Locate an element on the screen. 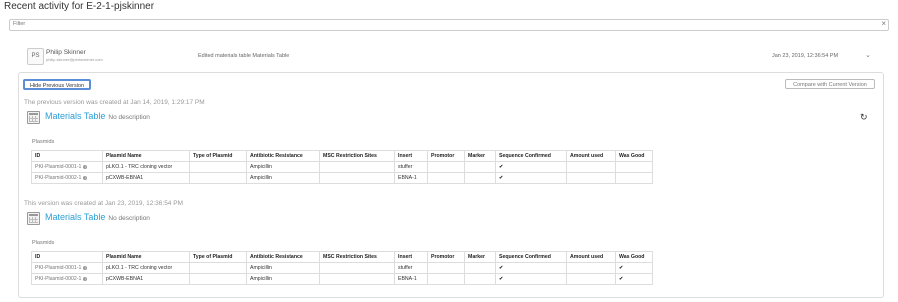 This screenshot has width=898, height=302. activity-timestamp: Jan 23, 2019, 12:36:54 PM is located at coordinates (805, 56).